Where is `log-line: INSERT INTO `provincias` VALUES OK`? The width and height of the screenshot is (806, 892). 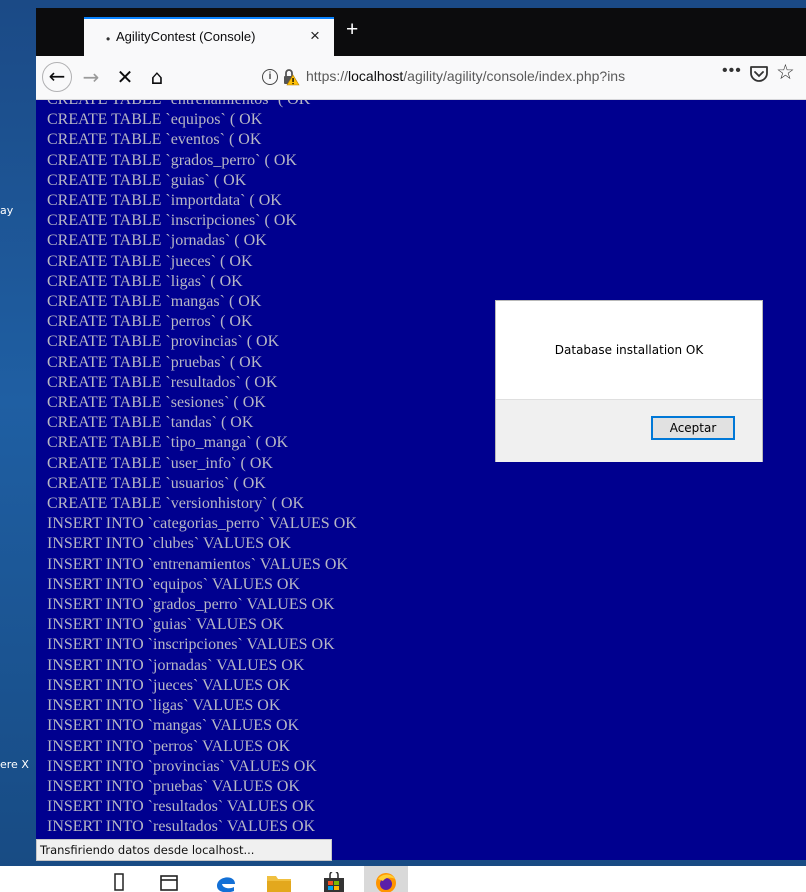
log-line: INSERT INTO `provincias` VALUES OK is located at coordinates (182, 766).